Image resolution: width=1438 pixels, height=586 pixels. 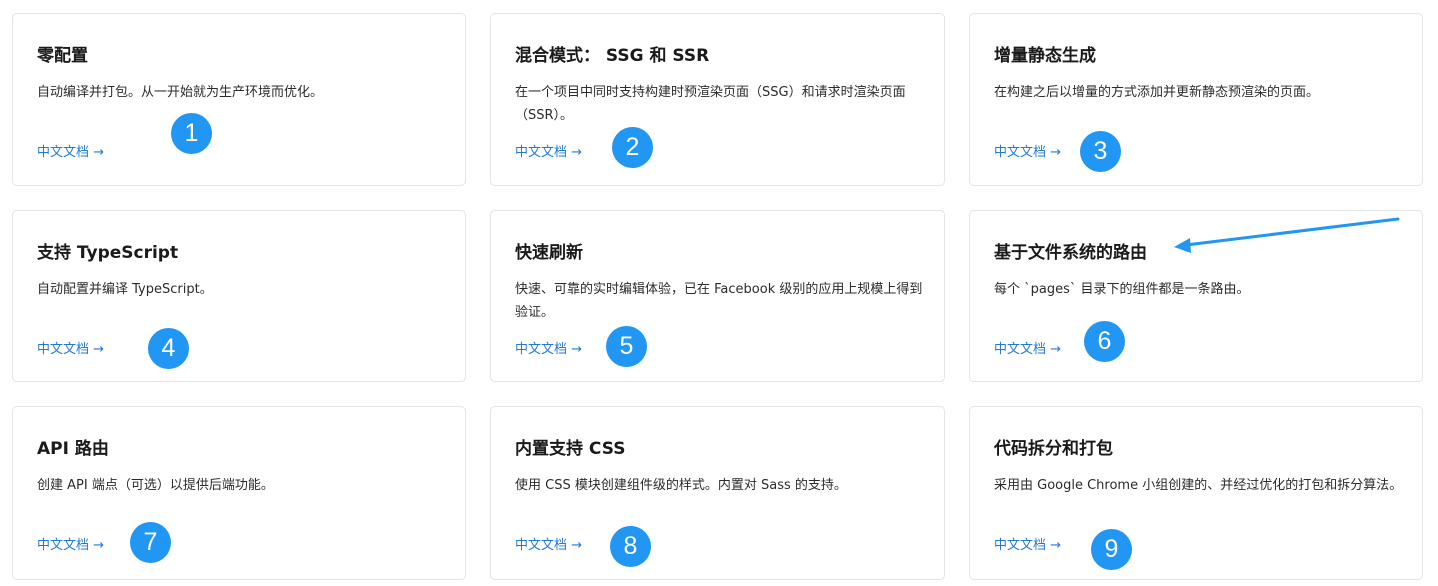 I want to click on card-description: 自动编译并打包。从一开始就为生产环境而优化。, so click(x=180, y=92).